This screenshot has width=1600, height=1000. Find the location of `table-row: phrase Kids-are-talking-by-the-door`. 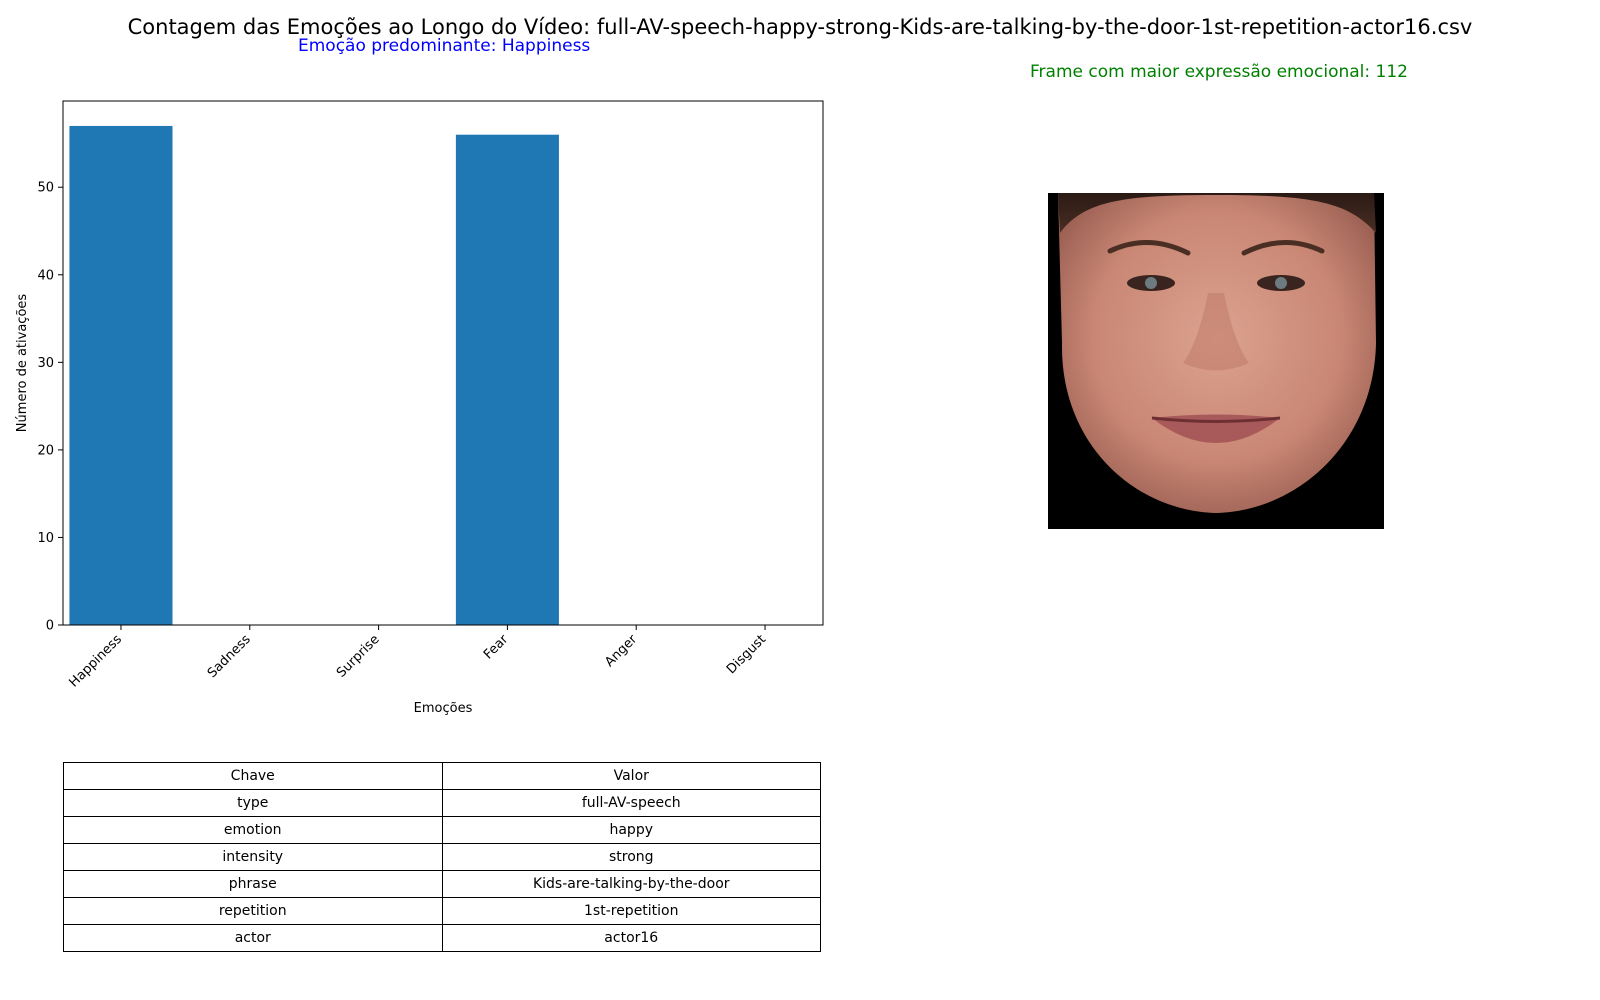

table-row: phrase Kids-are-talking-by-the-door is located at coordinates (442, 884).